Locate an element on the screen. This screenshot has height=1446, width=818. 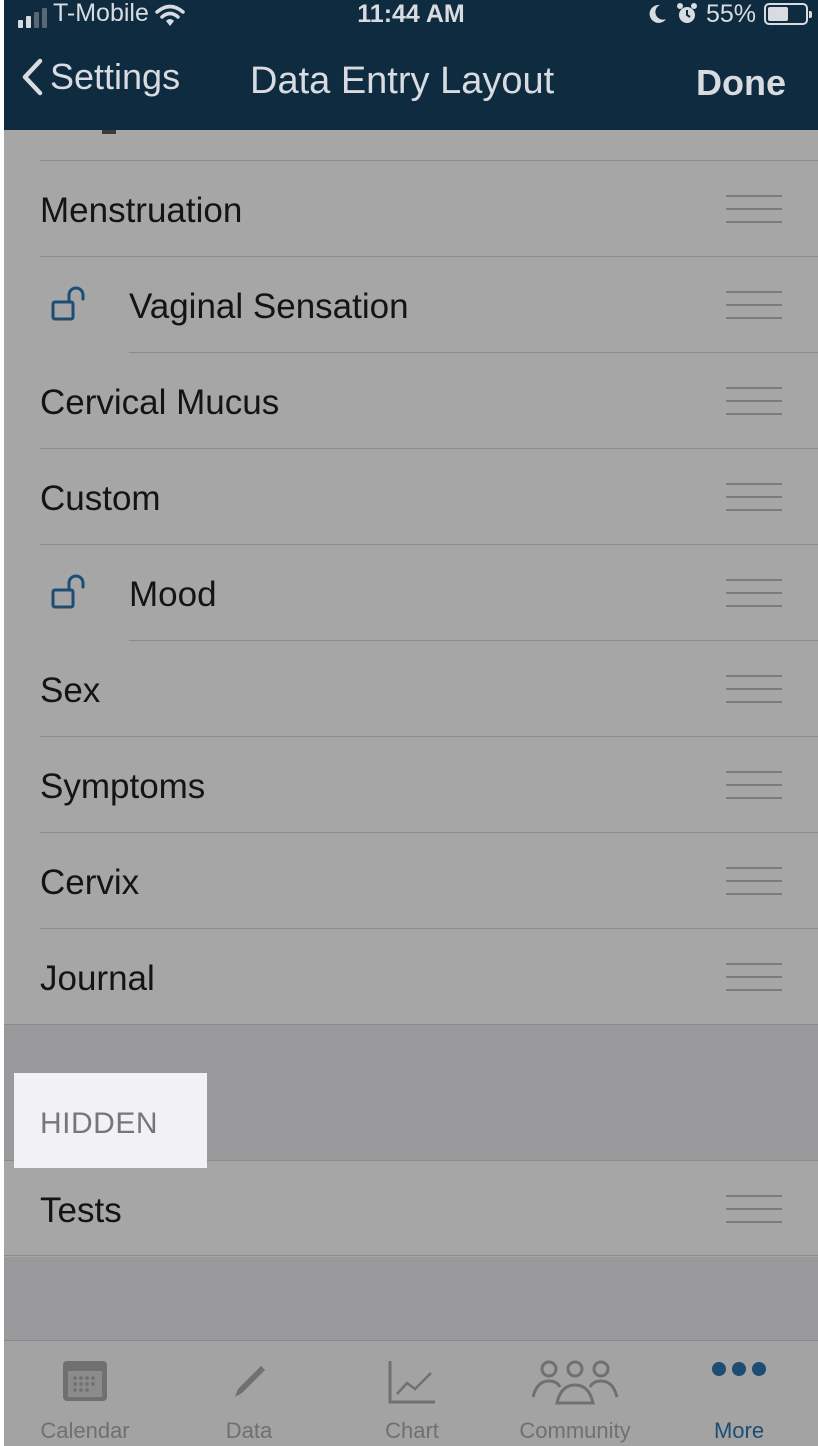
back-button: Settings is located at coordinates (100, 77).